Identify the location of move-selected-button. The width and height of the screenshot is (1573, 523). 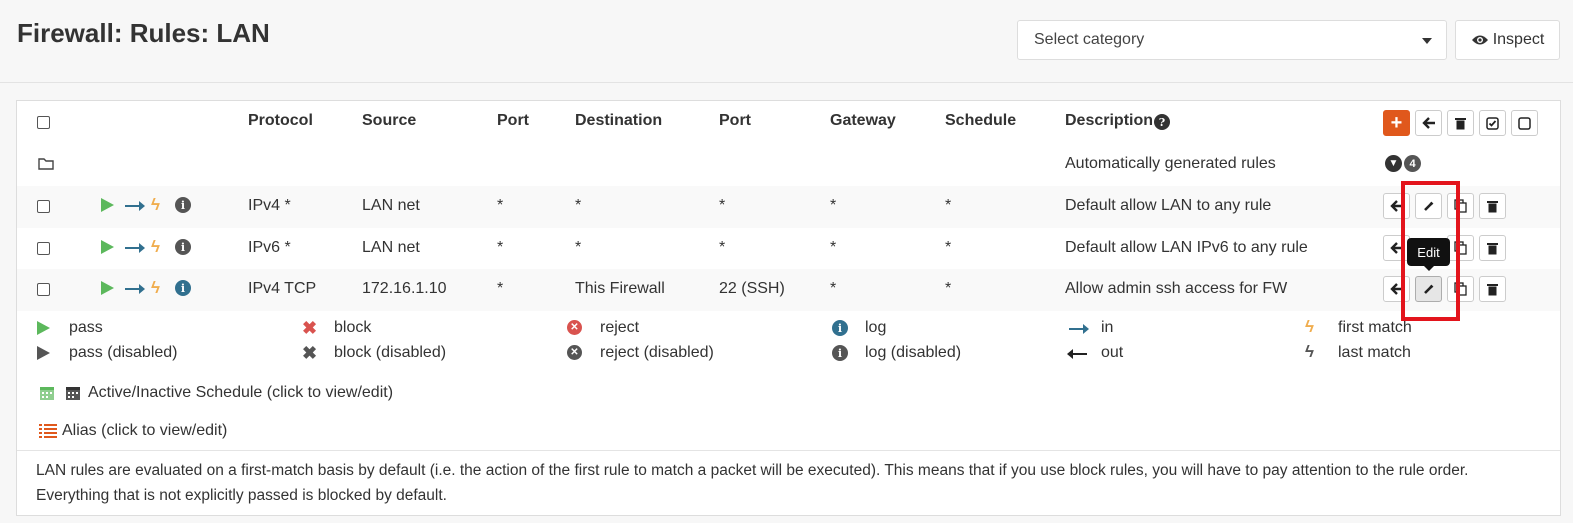
(1428, 123).